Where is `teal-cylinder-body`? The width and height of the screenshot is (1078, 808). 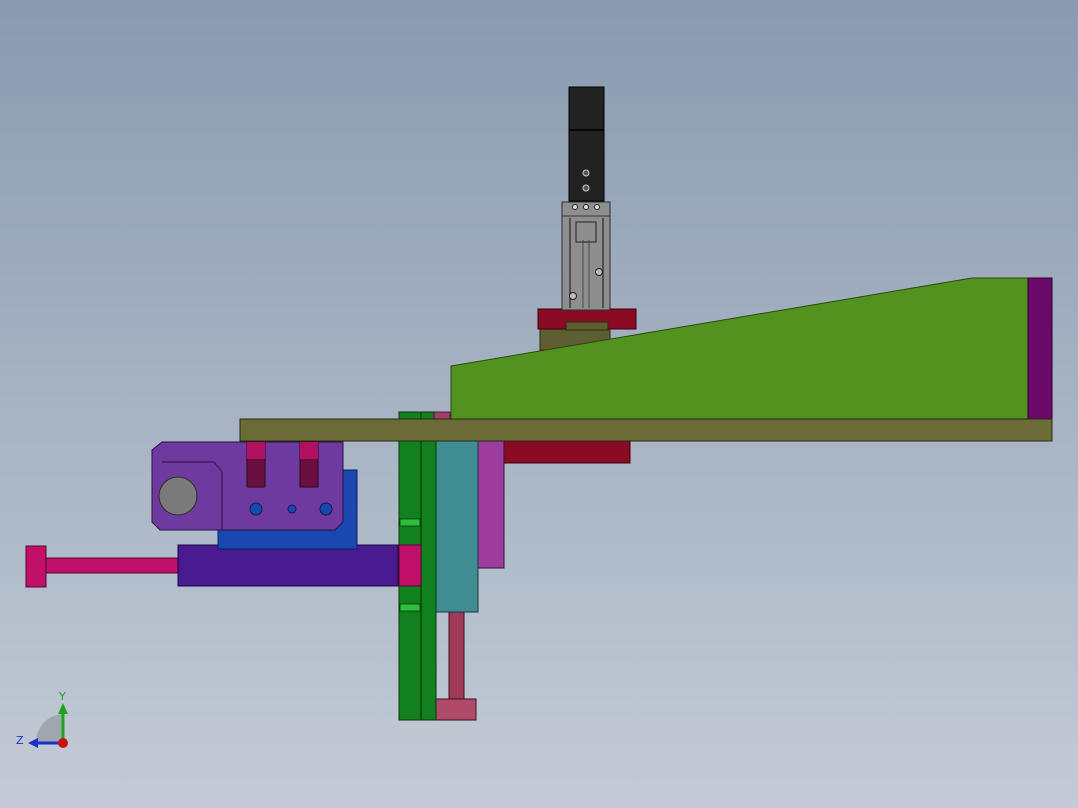
teal-cylinder-body is located at coordinates (457, 526).